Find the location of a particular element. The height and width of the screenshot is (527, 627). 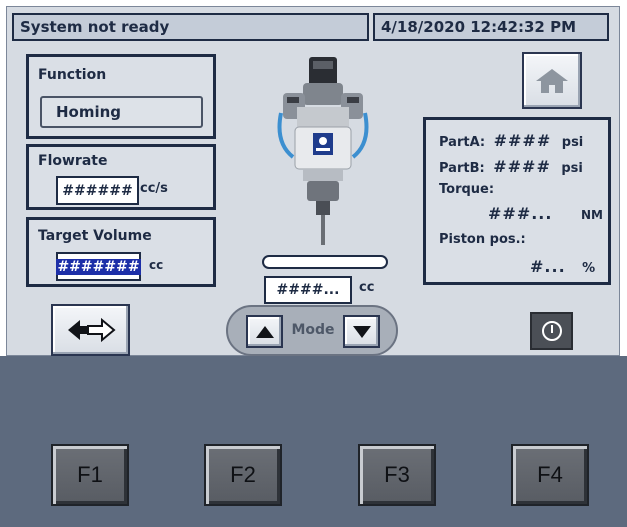

home-icon is located at coordinates (552, 80).